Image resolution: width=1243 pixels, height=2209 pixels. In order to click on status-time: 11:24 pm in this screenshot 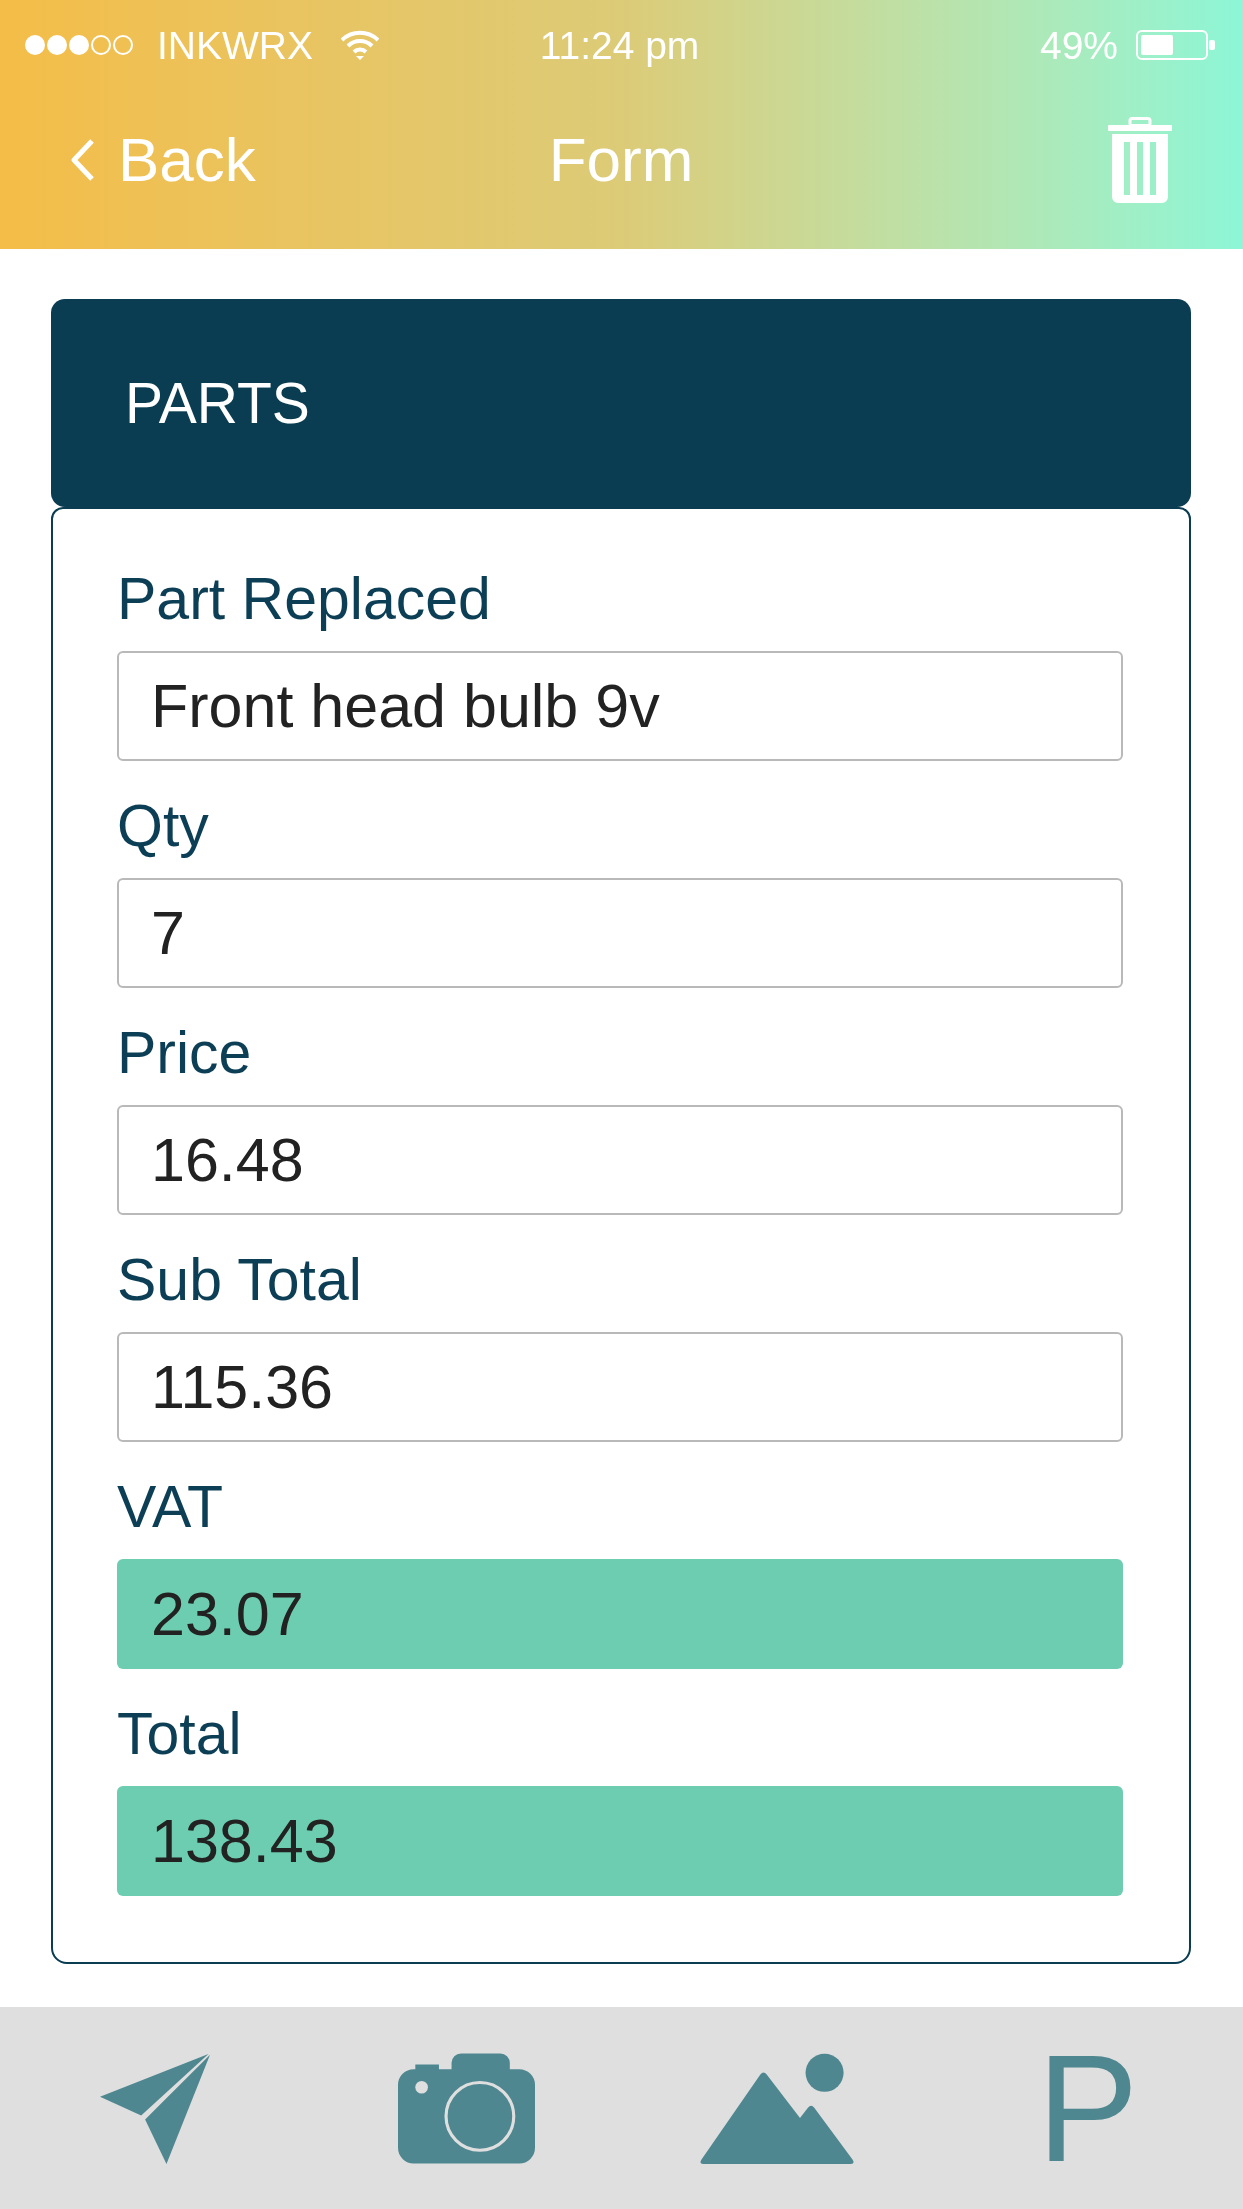, I will do `click(619, 45)`.